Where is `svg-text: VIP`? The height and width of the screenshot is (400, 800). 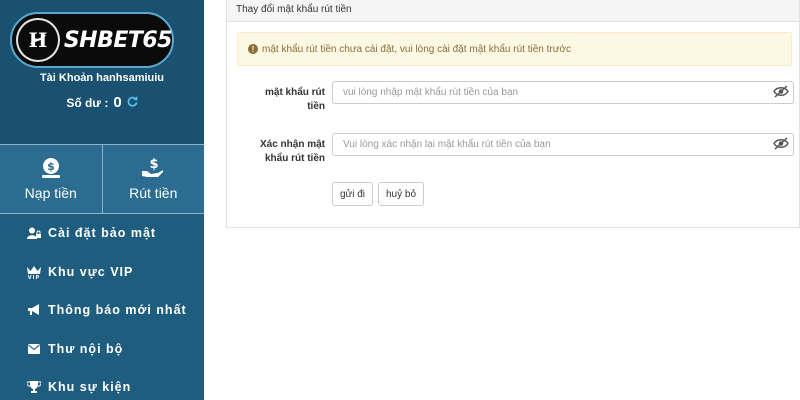 svg-text: VIP is located at coordinates (34, 277).